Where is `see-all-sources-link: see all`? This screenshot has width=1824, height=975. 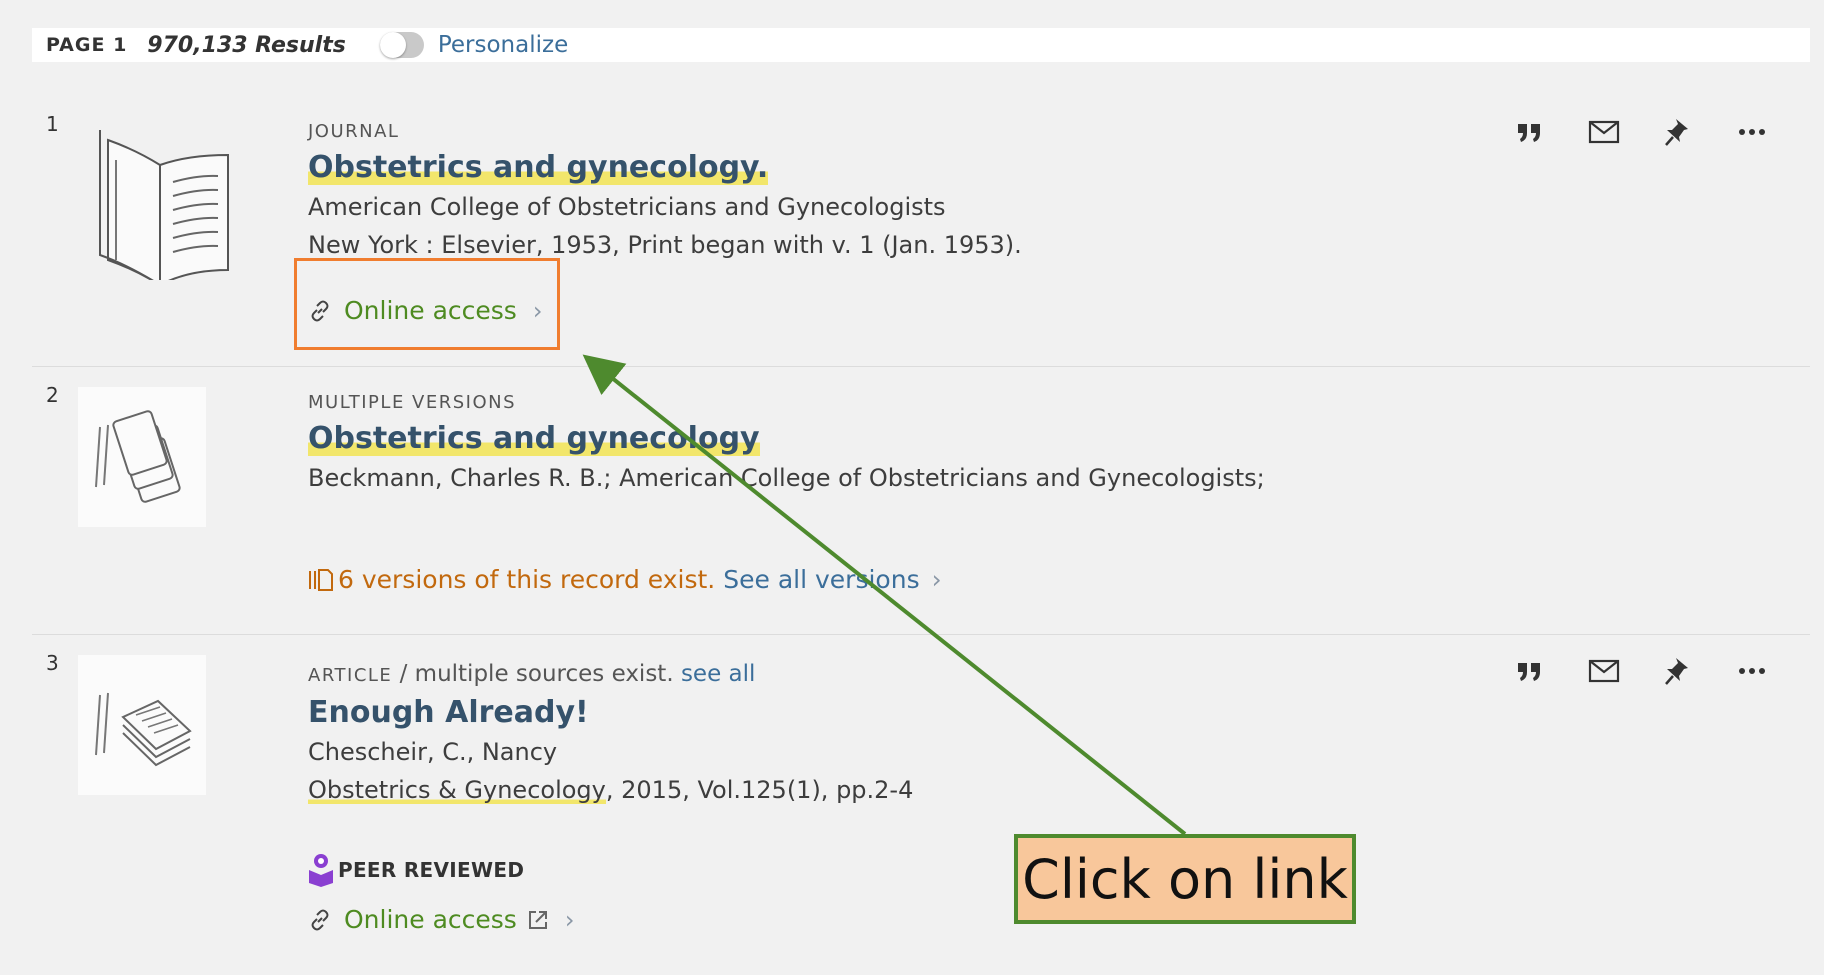 see-all-sources-link: see all is located at coordinates (718, 674).